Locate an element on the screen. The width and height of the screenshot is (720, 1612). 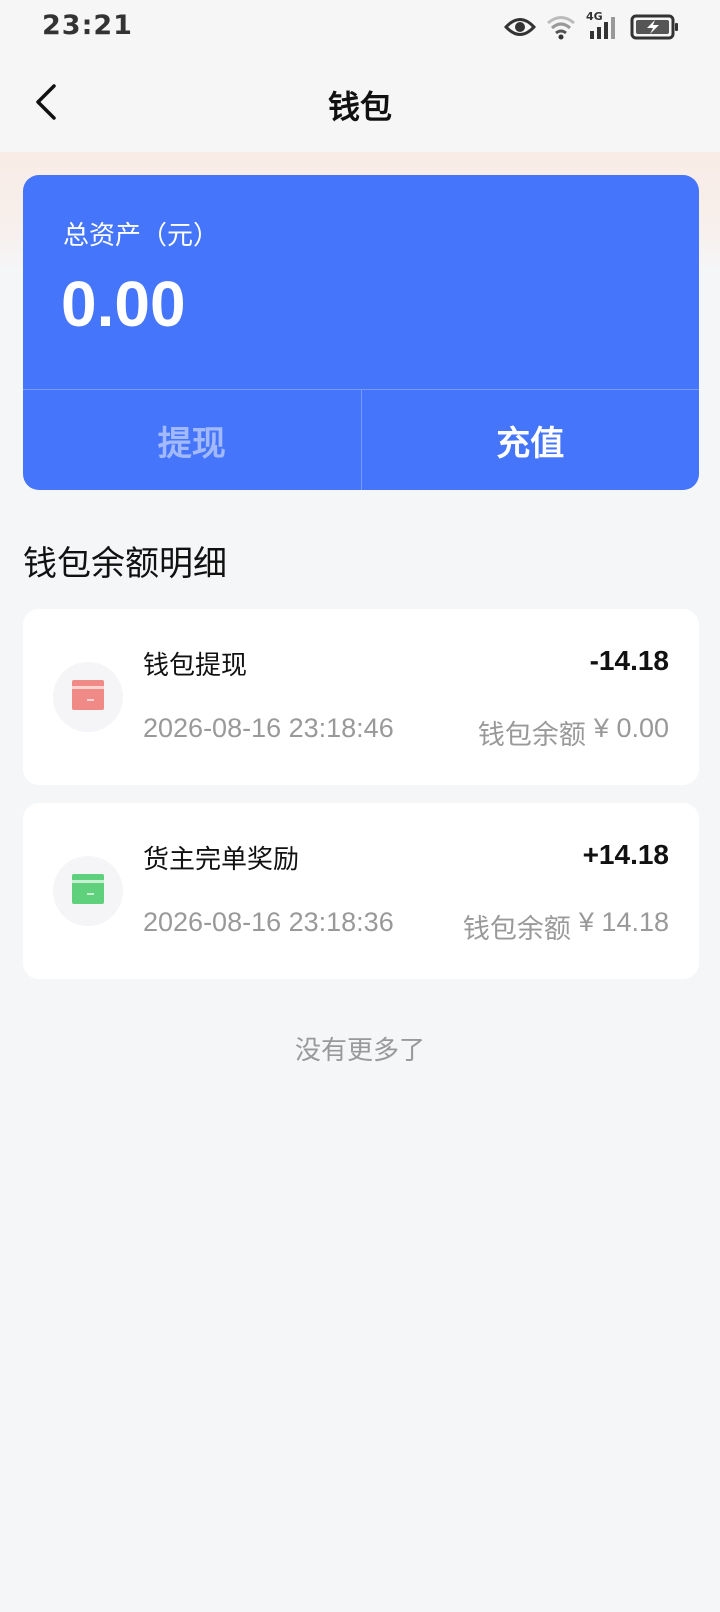
asset-actions: 提现 充值 is located at coordinates (361, 439).